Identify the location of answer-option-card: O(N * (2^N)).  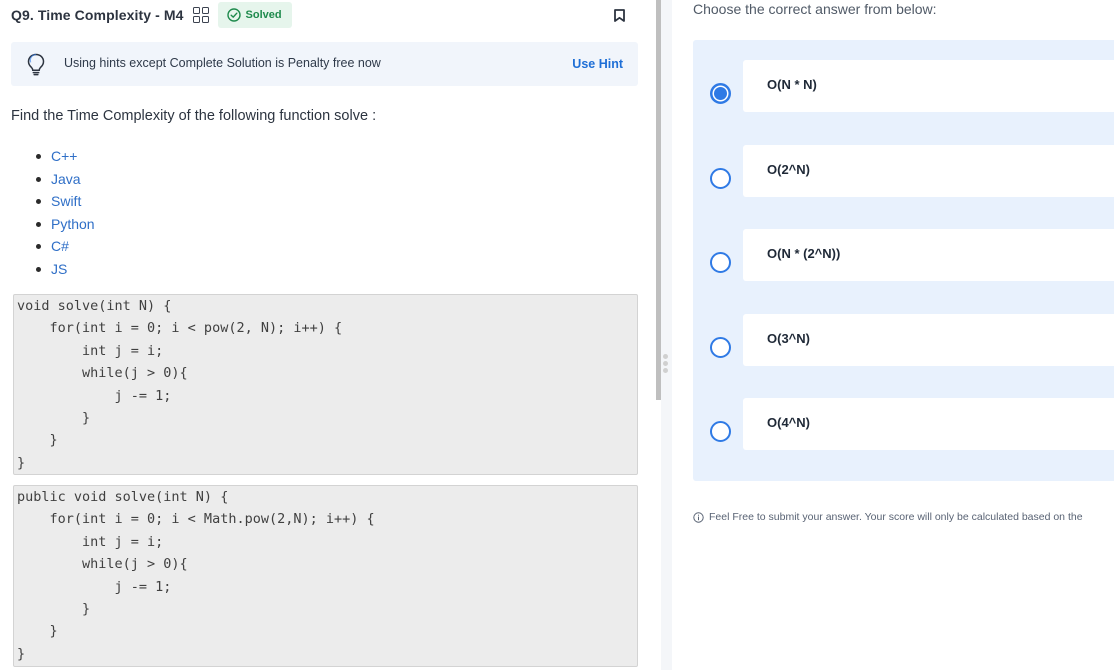
(928, 255).